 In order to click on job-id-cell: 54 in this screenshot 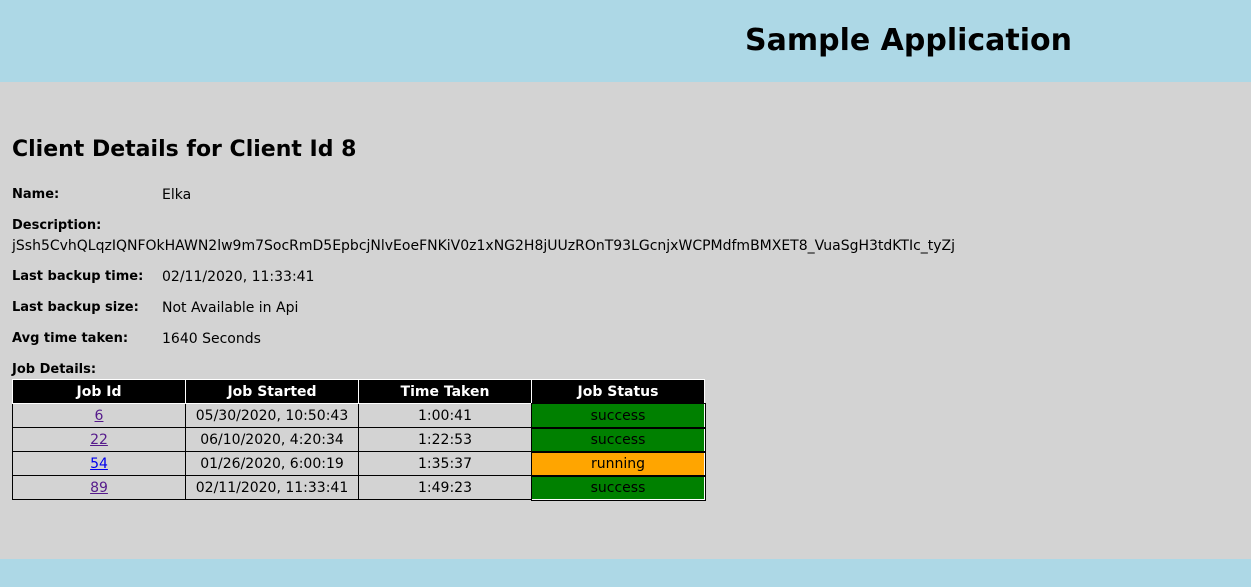, I will do `click(99, 463)`.